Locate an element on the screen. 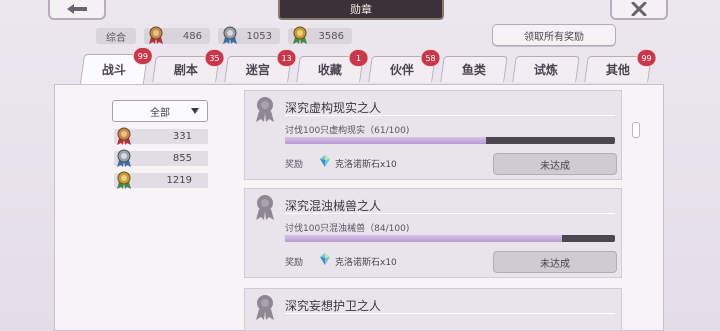 This screenshot has width=720, height=331. summary-bronze: 486 is located at coordinates (177, 35).